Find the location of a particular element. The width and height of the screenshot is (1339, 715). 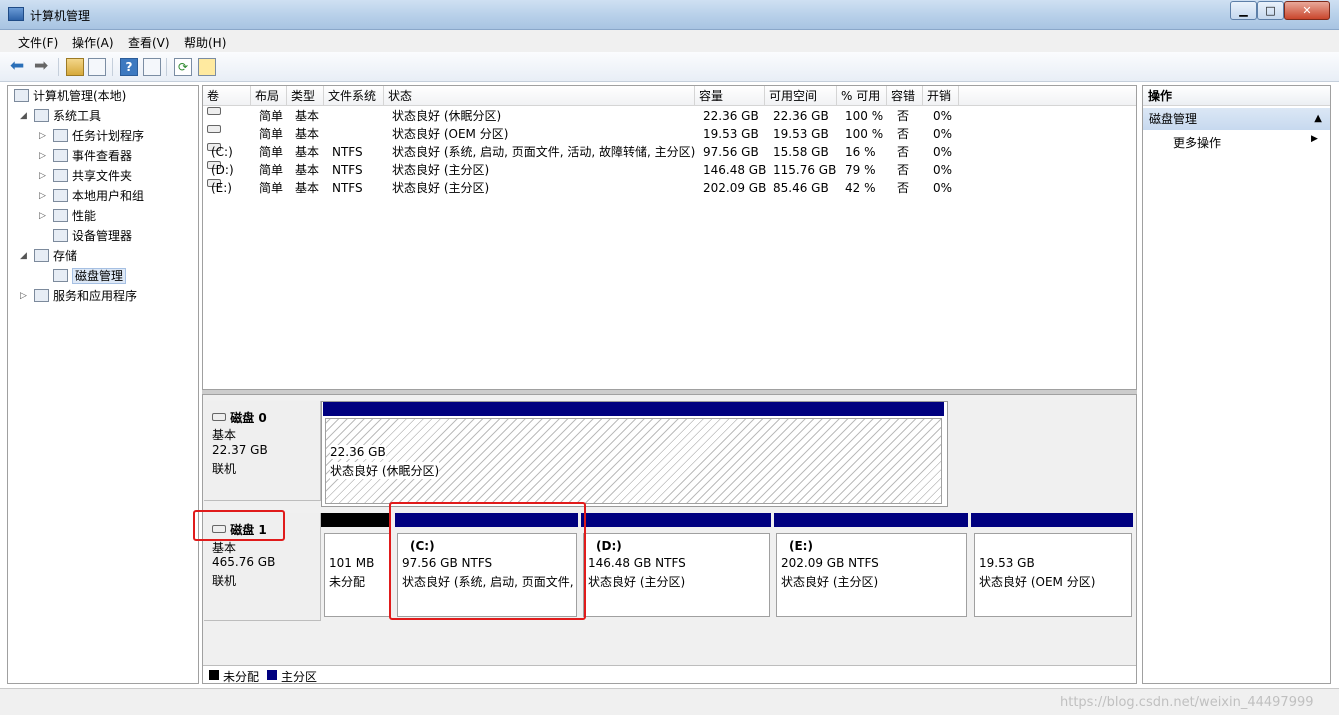

tree-system-tools: ◢ 系统工具 is located at coordinates (60, 116).